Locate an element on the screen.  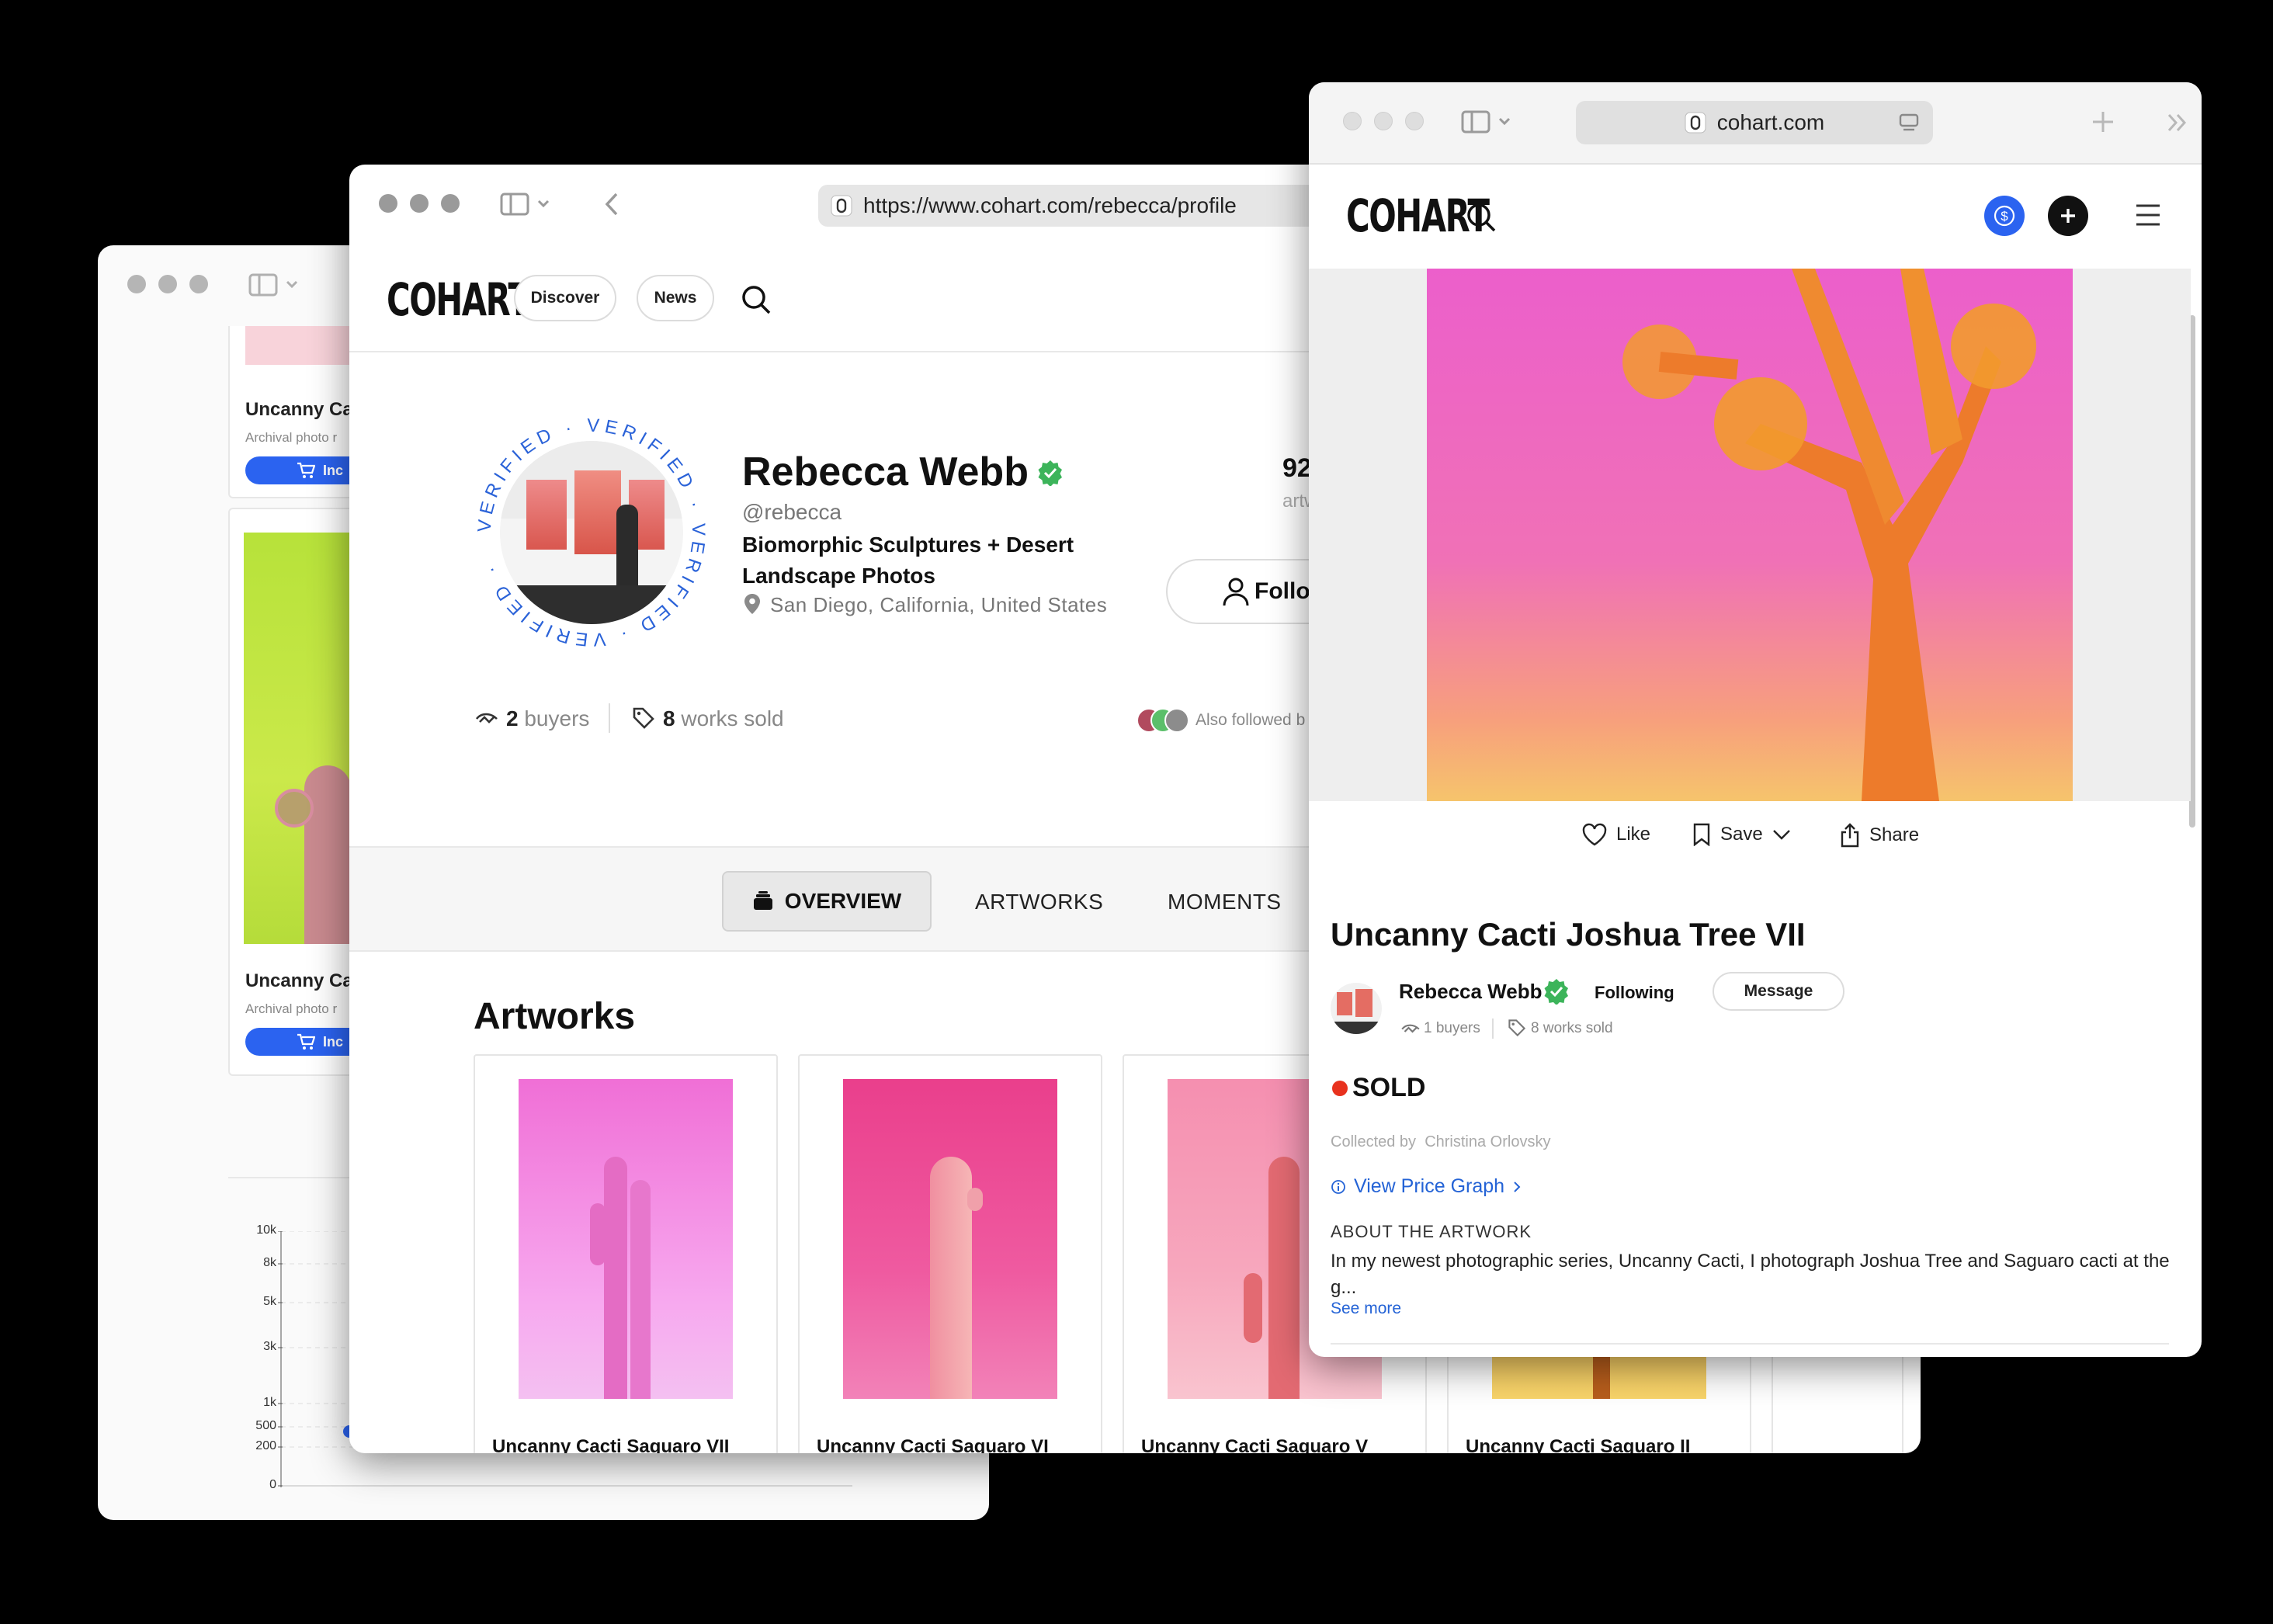
joshua-tree-illustration is located at coordinates (1829, 535).